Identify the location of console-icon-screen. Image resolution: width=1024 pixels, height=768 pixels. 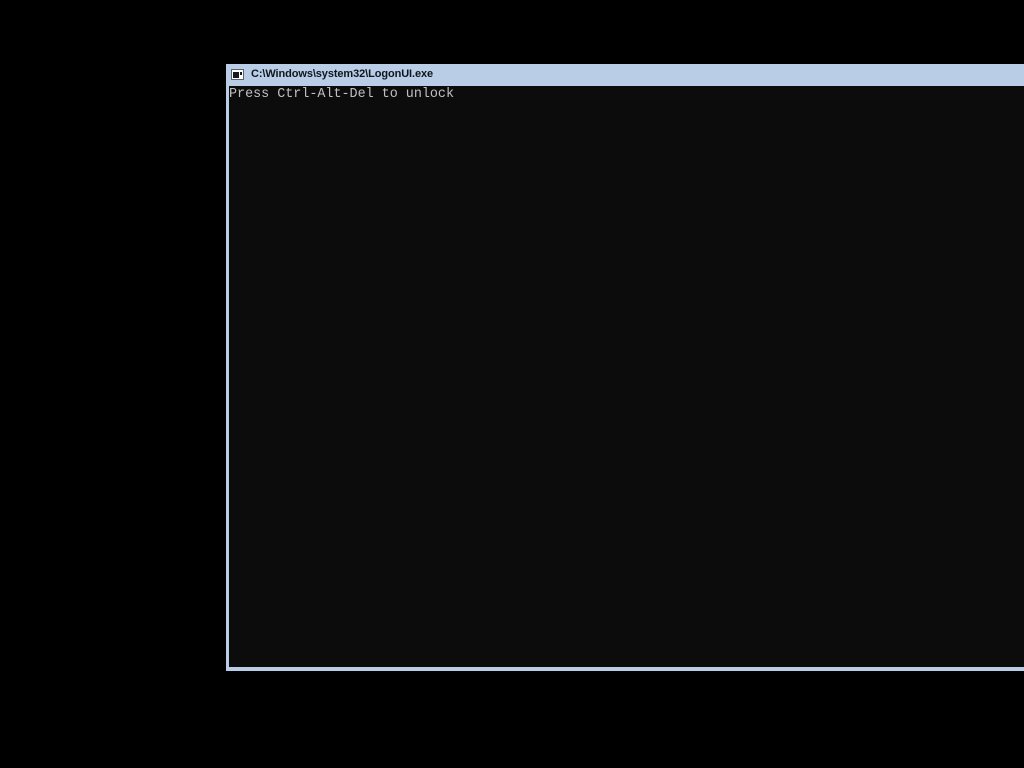
(236, 75).